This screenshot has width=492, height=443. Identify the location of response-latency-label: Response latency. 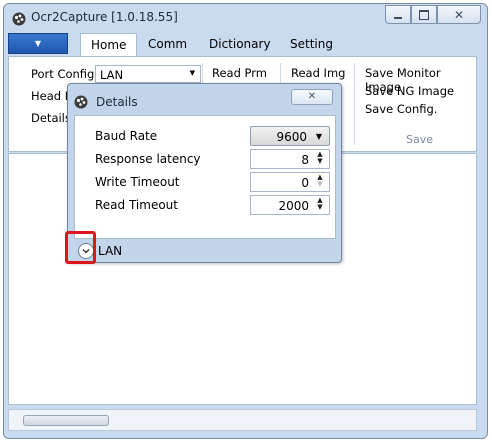
(148, 159).